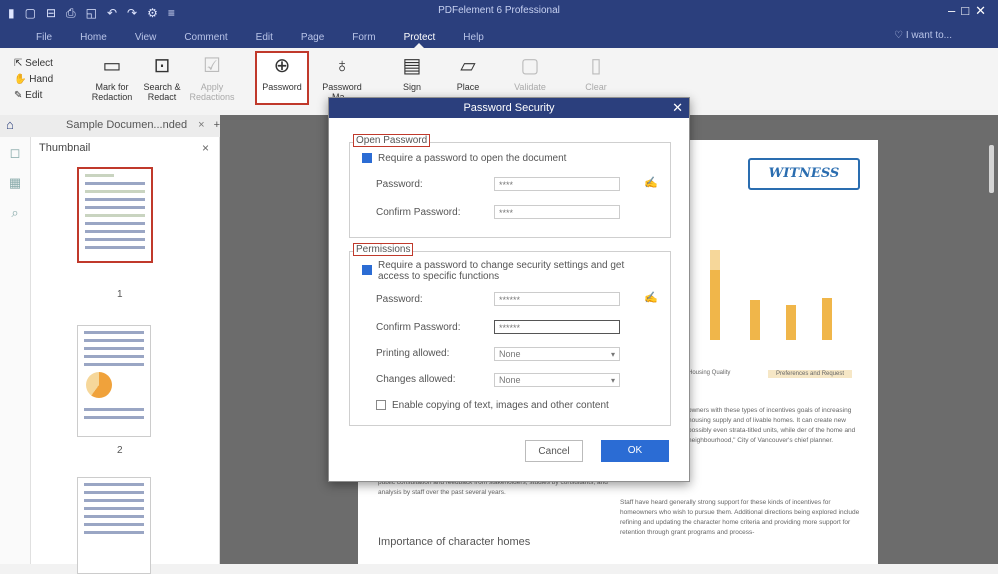 This screenshot has width=998, height=574. Describe the element at coordinates (557, 184) in the screenshot. I see `open-password-field: ****` at that location.